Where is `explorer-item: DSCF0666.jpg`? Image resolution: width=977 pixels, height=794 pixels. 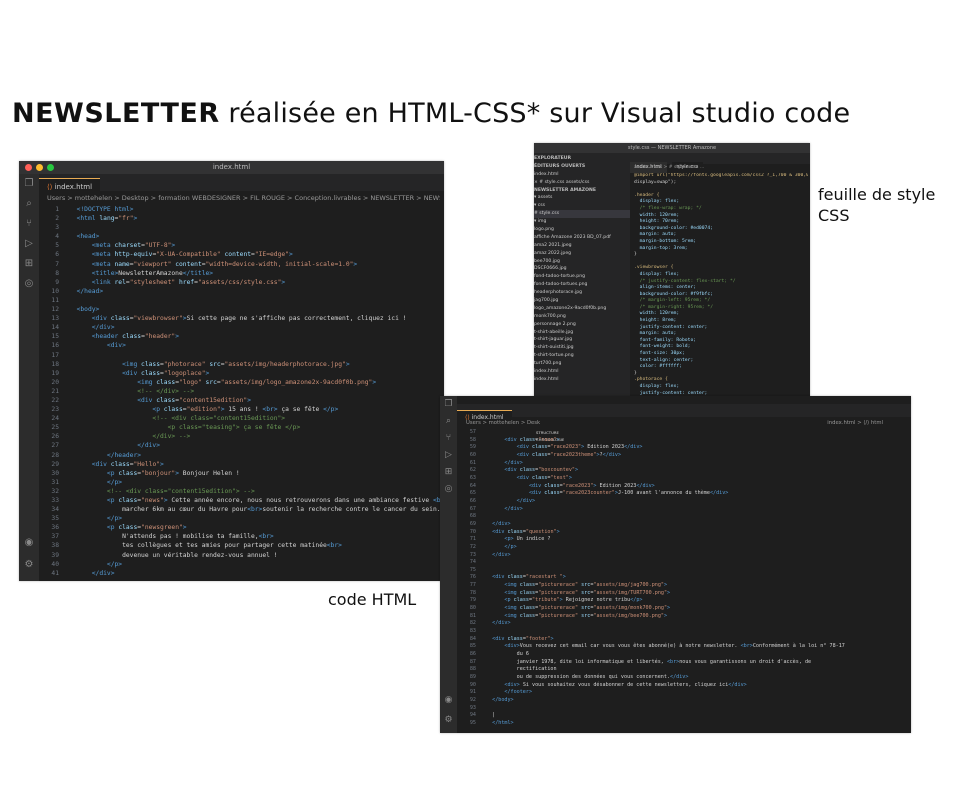
explorer-item: DSCF0666.jpg is located at coordinates (582, 269).